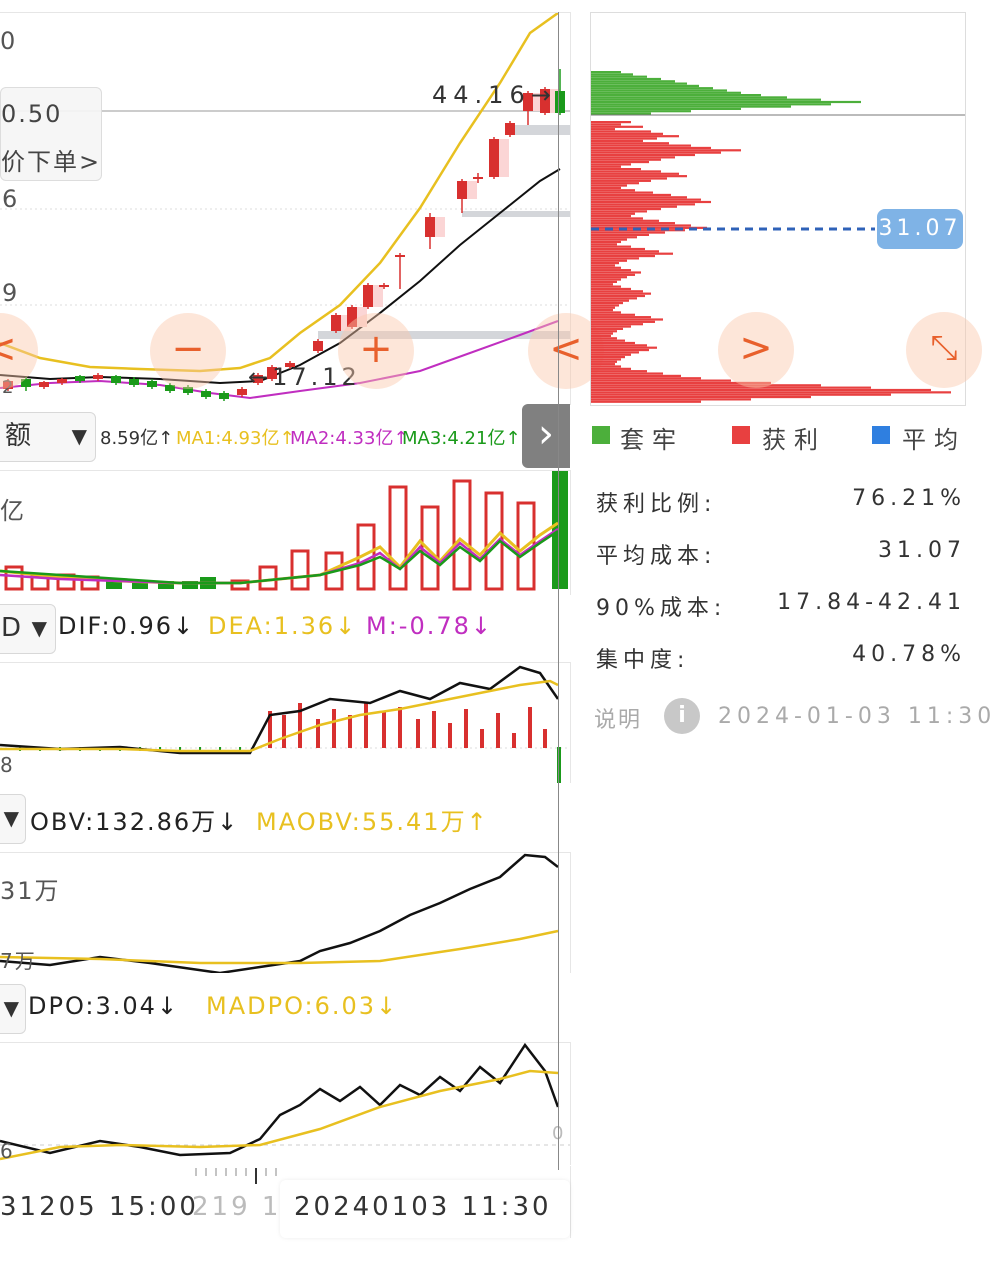  I want to click on macd-chart: 8, so click(285, 722).